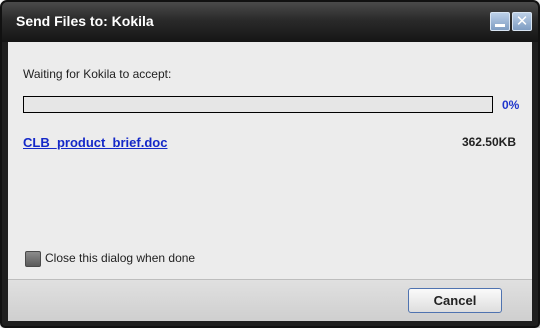  I want to click on close-when-done-checkbox, so click(33, 259).